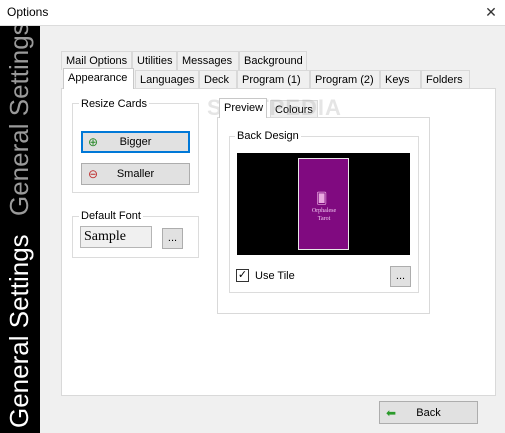 Image resolution: width=505 pixels, height=433 pixels. What do you see at coordinates (273, 79) in the screenshot?
I see `tab-program-1: Program (1)` at bounding box center [273, 79].